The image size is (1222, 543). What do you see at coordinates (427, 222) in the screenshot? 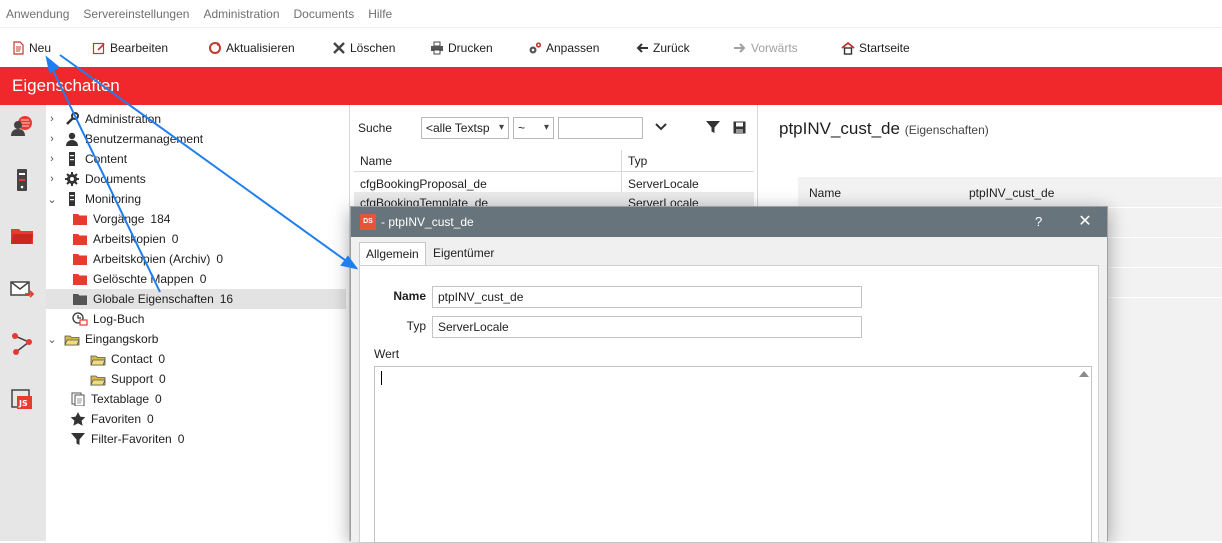
I see `dialog-title: - ptpINV_cust_de` at bounding box center [427, 222].